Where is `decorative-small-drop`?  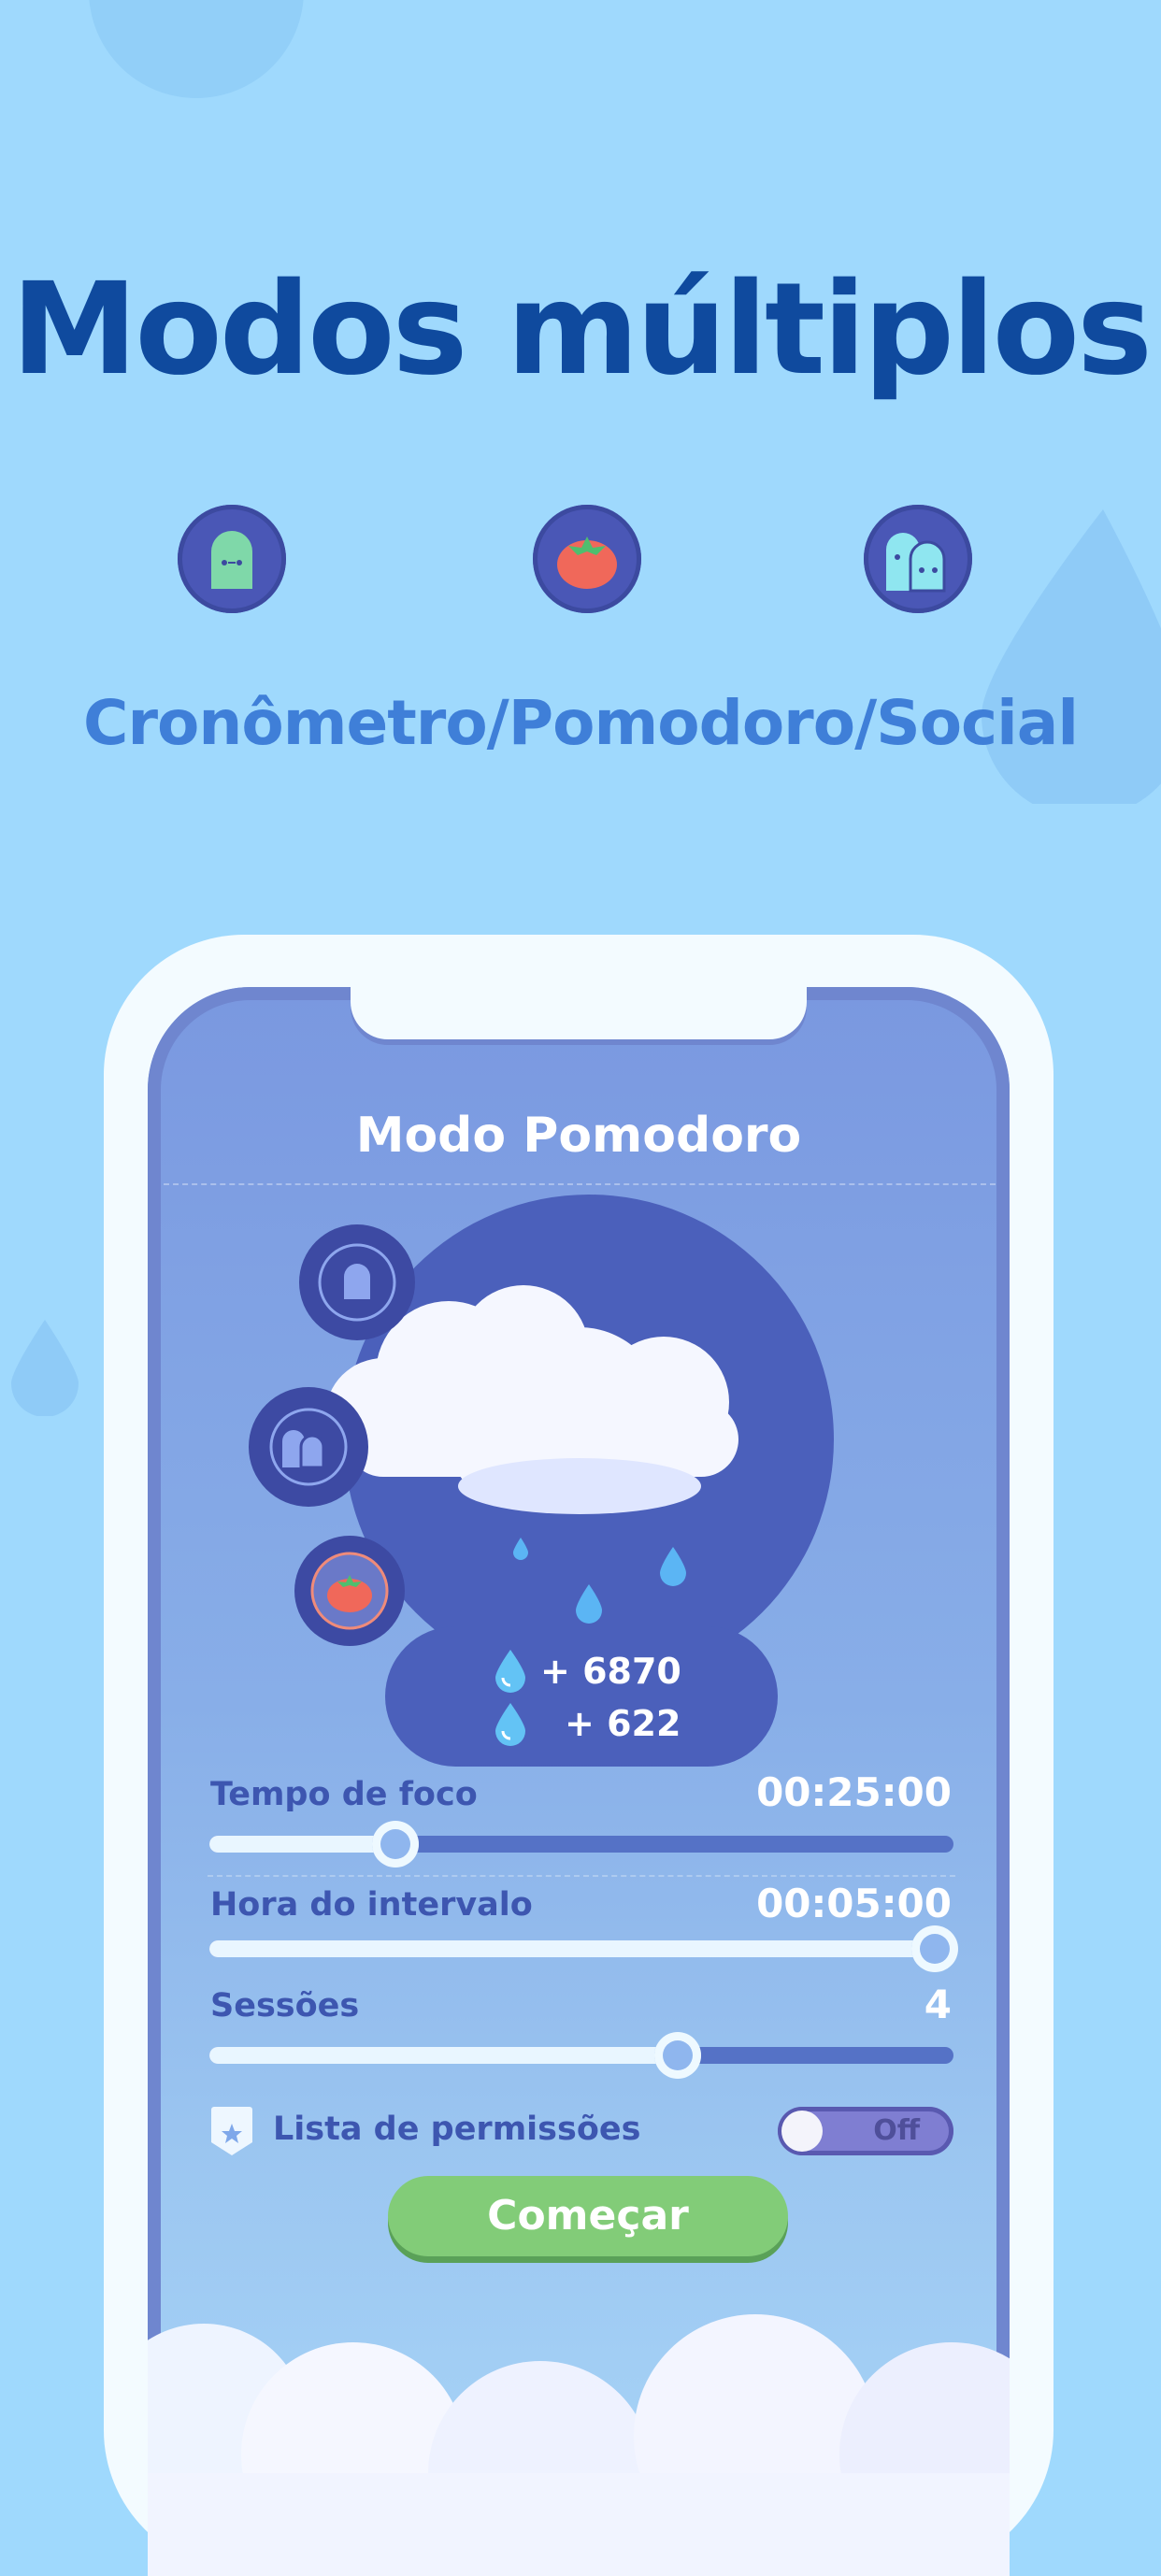
decorative-small-drop is located at coordinates (45, 1368).